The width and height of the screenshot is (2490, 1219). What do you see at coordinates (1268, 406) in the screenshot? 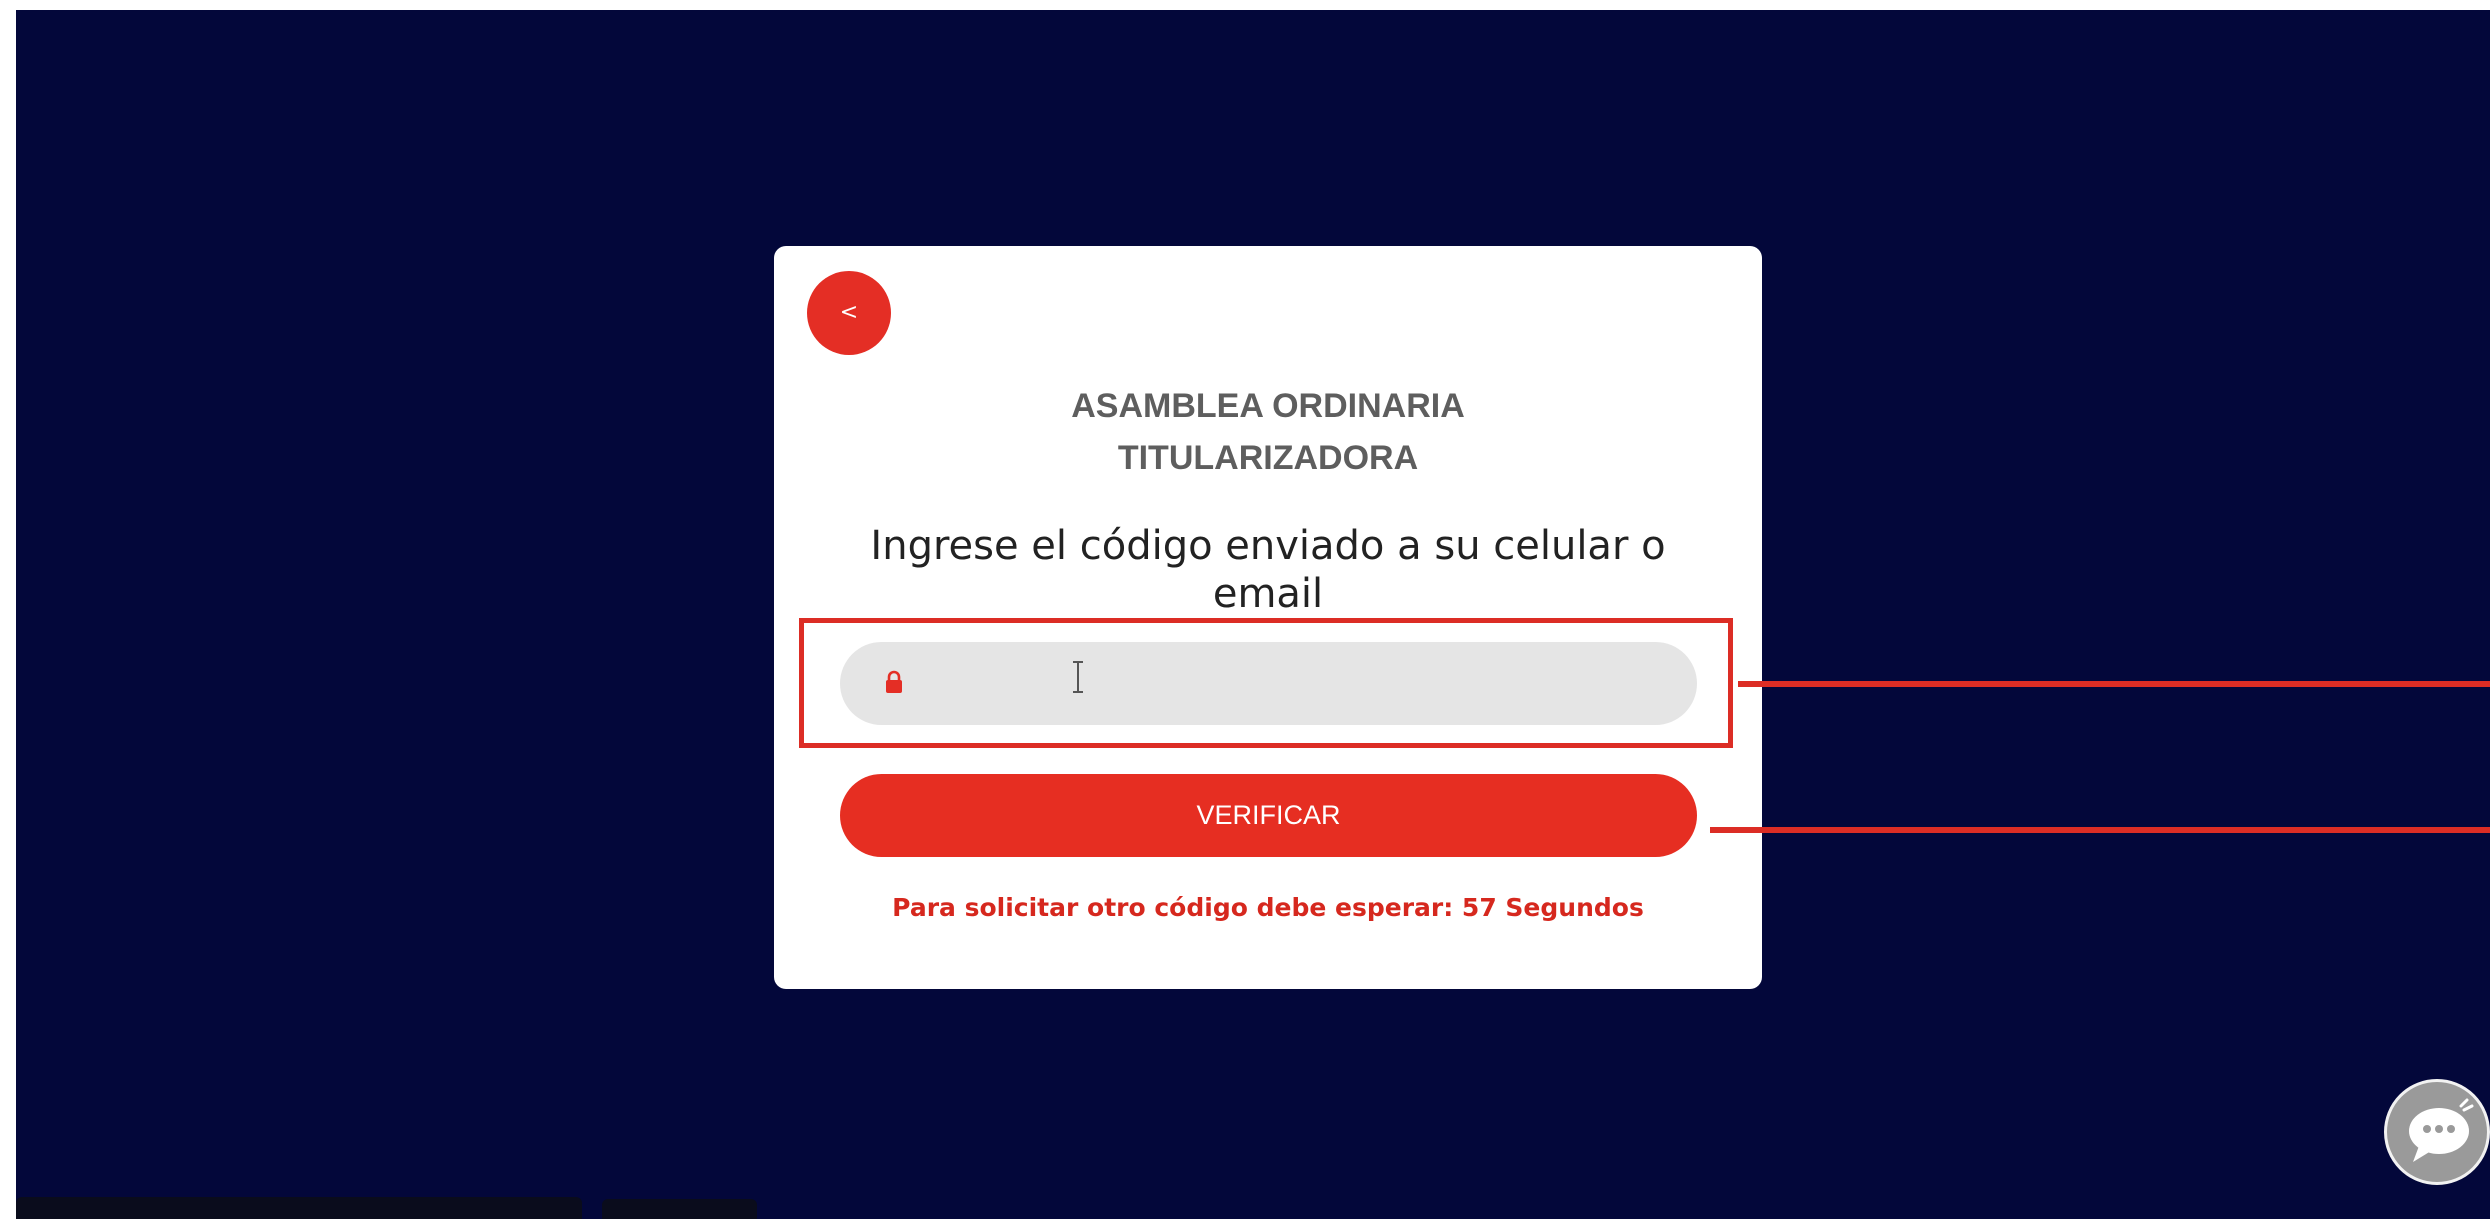
I see `title-line-1: ASAMBLEA ORDINARIA` at bounding box center [1268, 406].